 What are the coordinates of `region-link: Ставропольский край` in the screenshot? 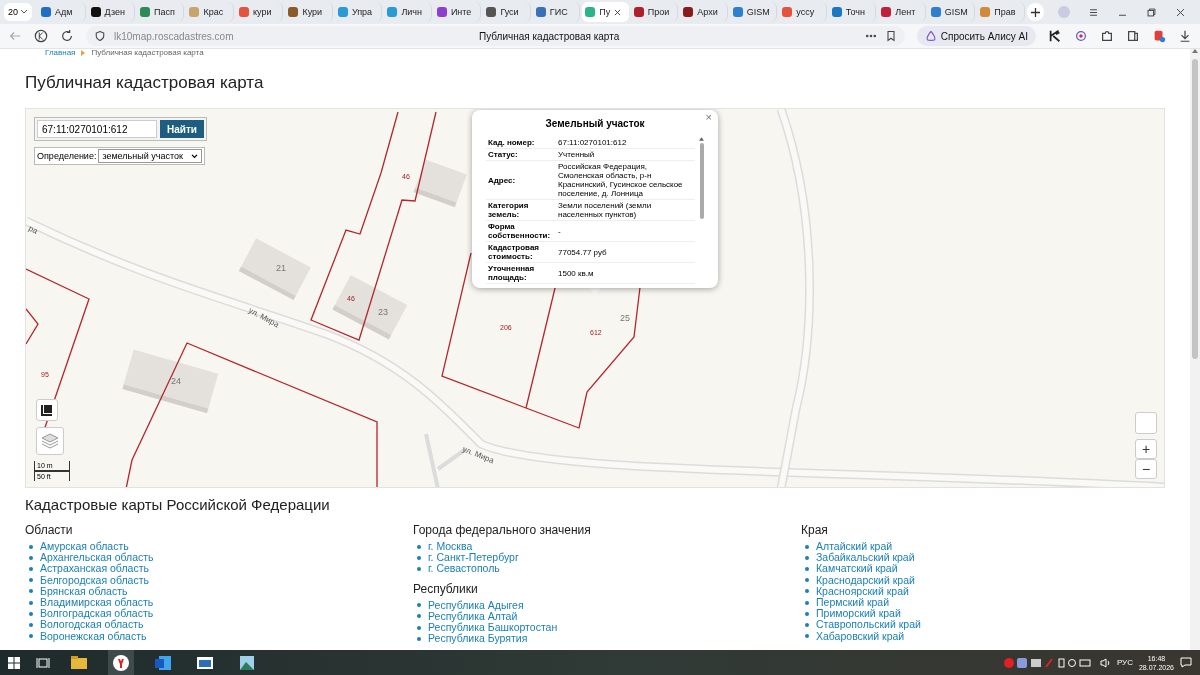 It's located at (868, 625).